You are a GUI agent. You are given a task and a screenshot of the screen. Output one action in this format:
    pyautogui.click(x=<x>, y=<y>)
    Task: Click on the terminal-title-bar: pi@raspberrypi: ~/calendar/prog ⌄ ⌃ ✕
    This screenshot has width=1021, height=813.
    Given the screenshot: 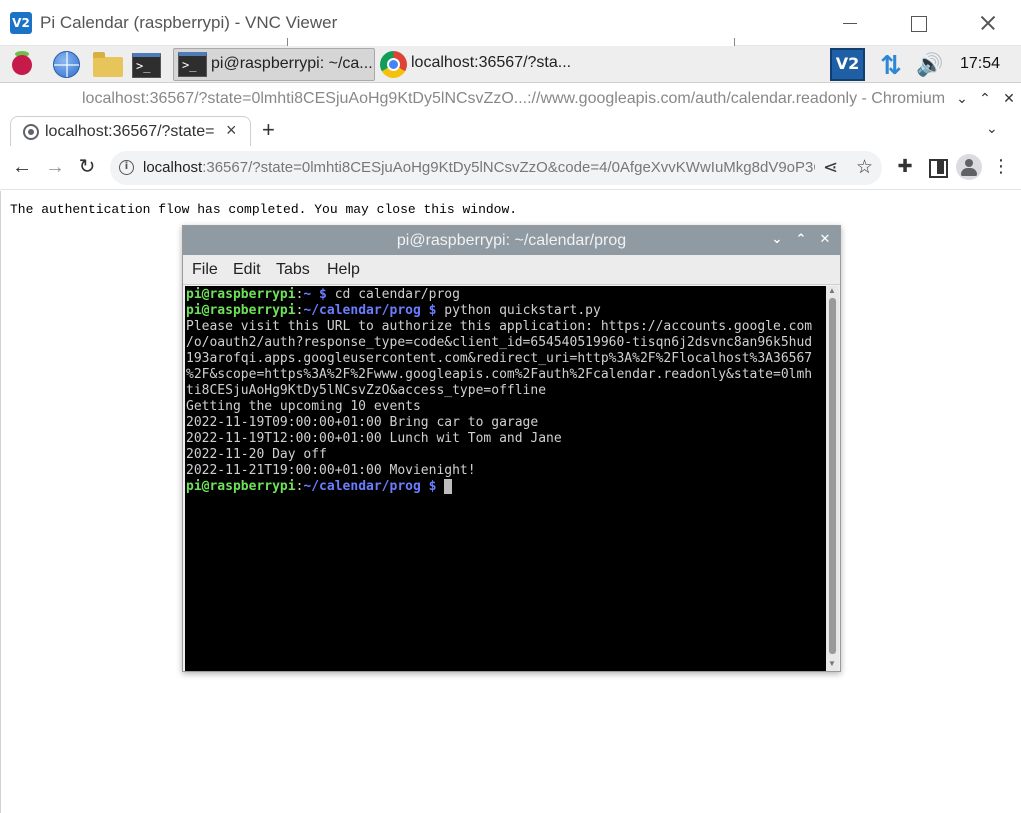 What is the action you would take?
    pyautogui.click(x=511, y=240)
    